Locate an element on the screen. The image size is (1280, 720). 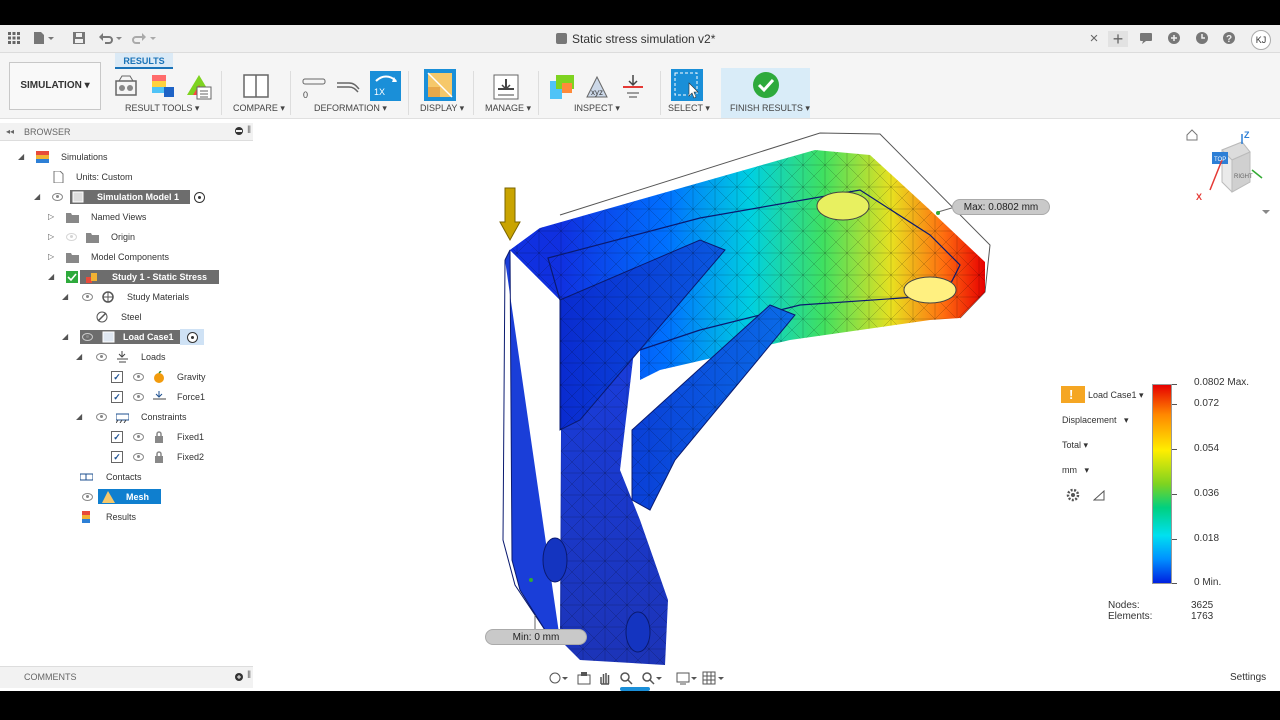
manage-group-label: MANAGE ▾ is located at coordinates (508, 108).